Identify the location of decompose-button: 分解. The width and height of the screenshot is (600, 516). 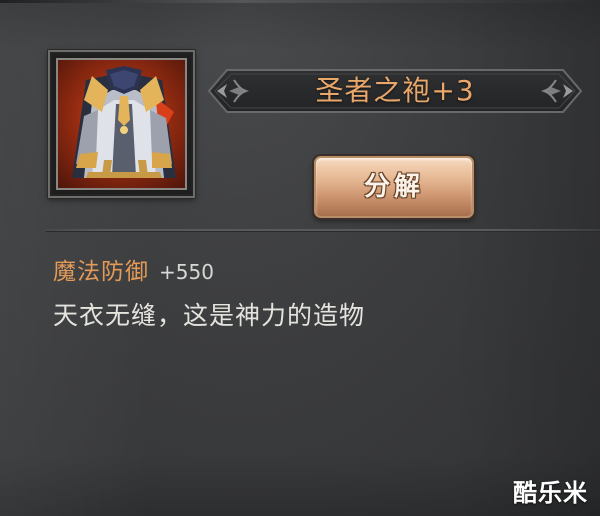
(394, 187).